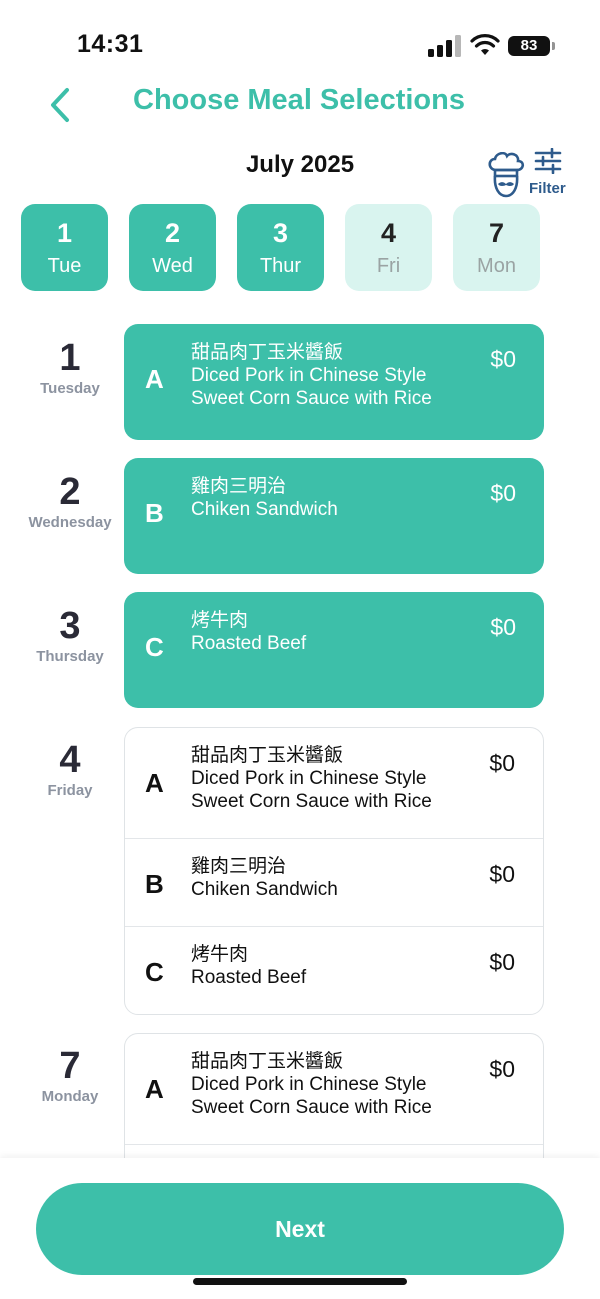 The image size is (600, 1299). Describe the element at coordinates (172, 266) in the screenshot. I see `date-tab-weekday: Wed` at that location.